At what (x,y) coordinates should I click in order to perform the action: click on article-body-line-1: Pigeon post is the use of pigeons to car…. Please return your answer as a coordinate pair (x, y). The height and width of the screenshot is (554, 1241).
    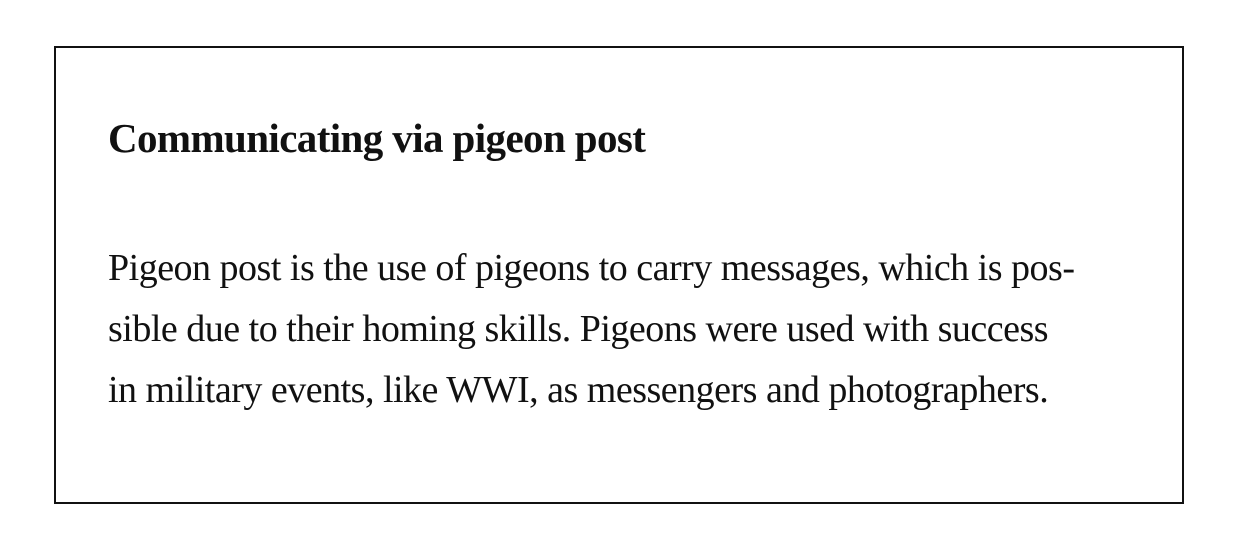
    Looking at the image, I should click on (591, 268).